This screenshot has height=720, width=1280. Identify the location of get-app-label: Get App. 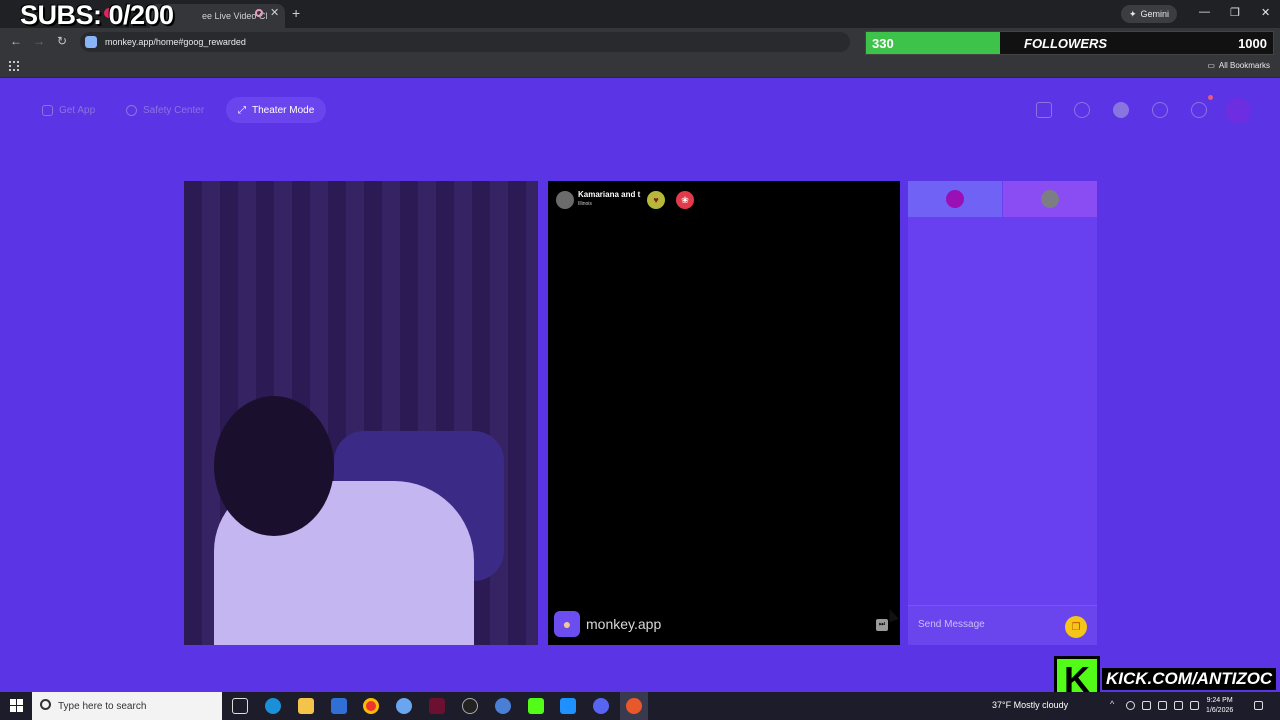
(77, 110).